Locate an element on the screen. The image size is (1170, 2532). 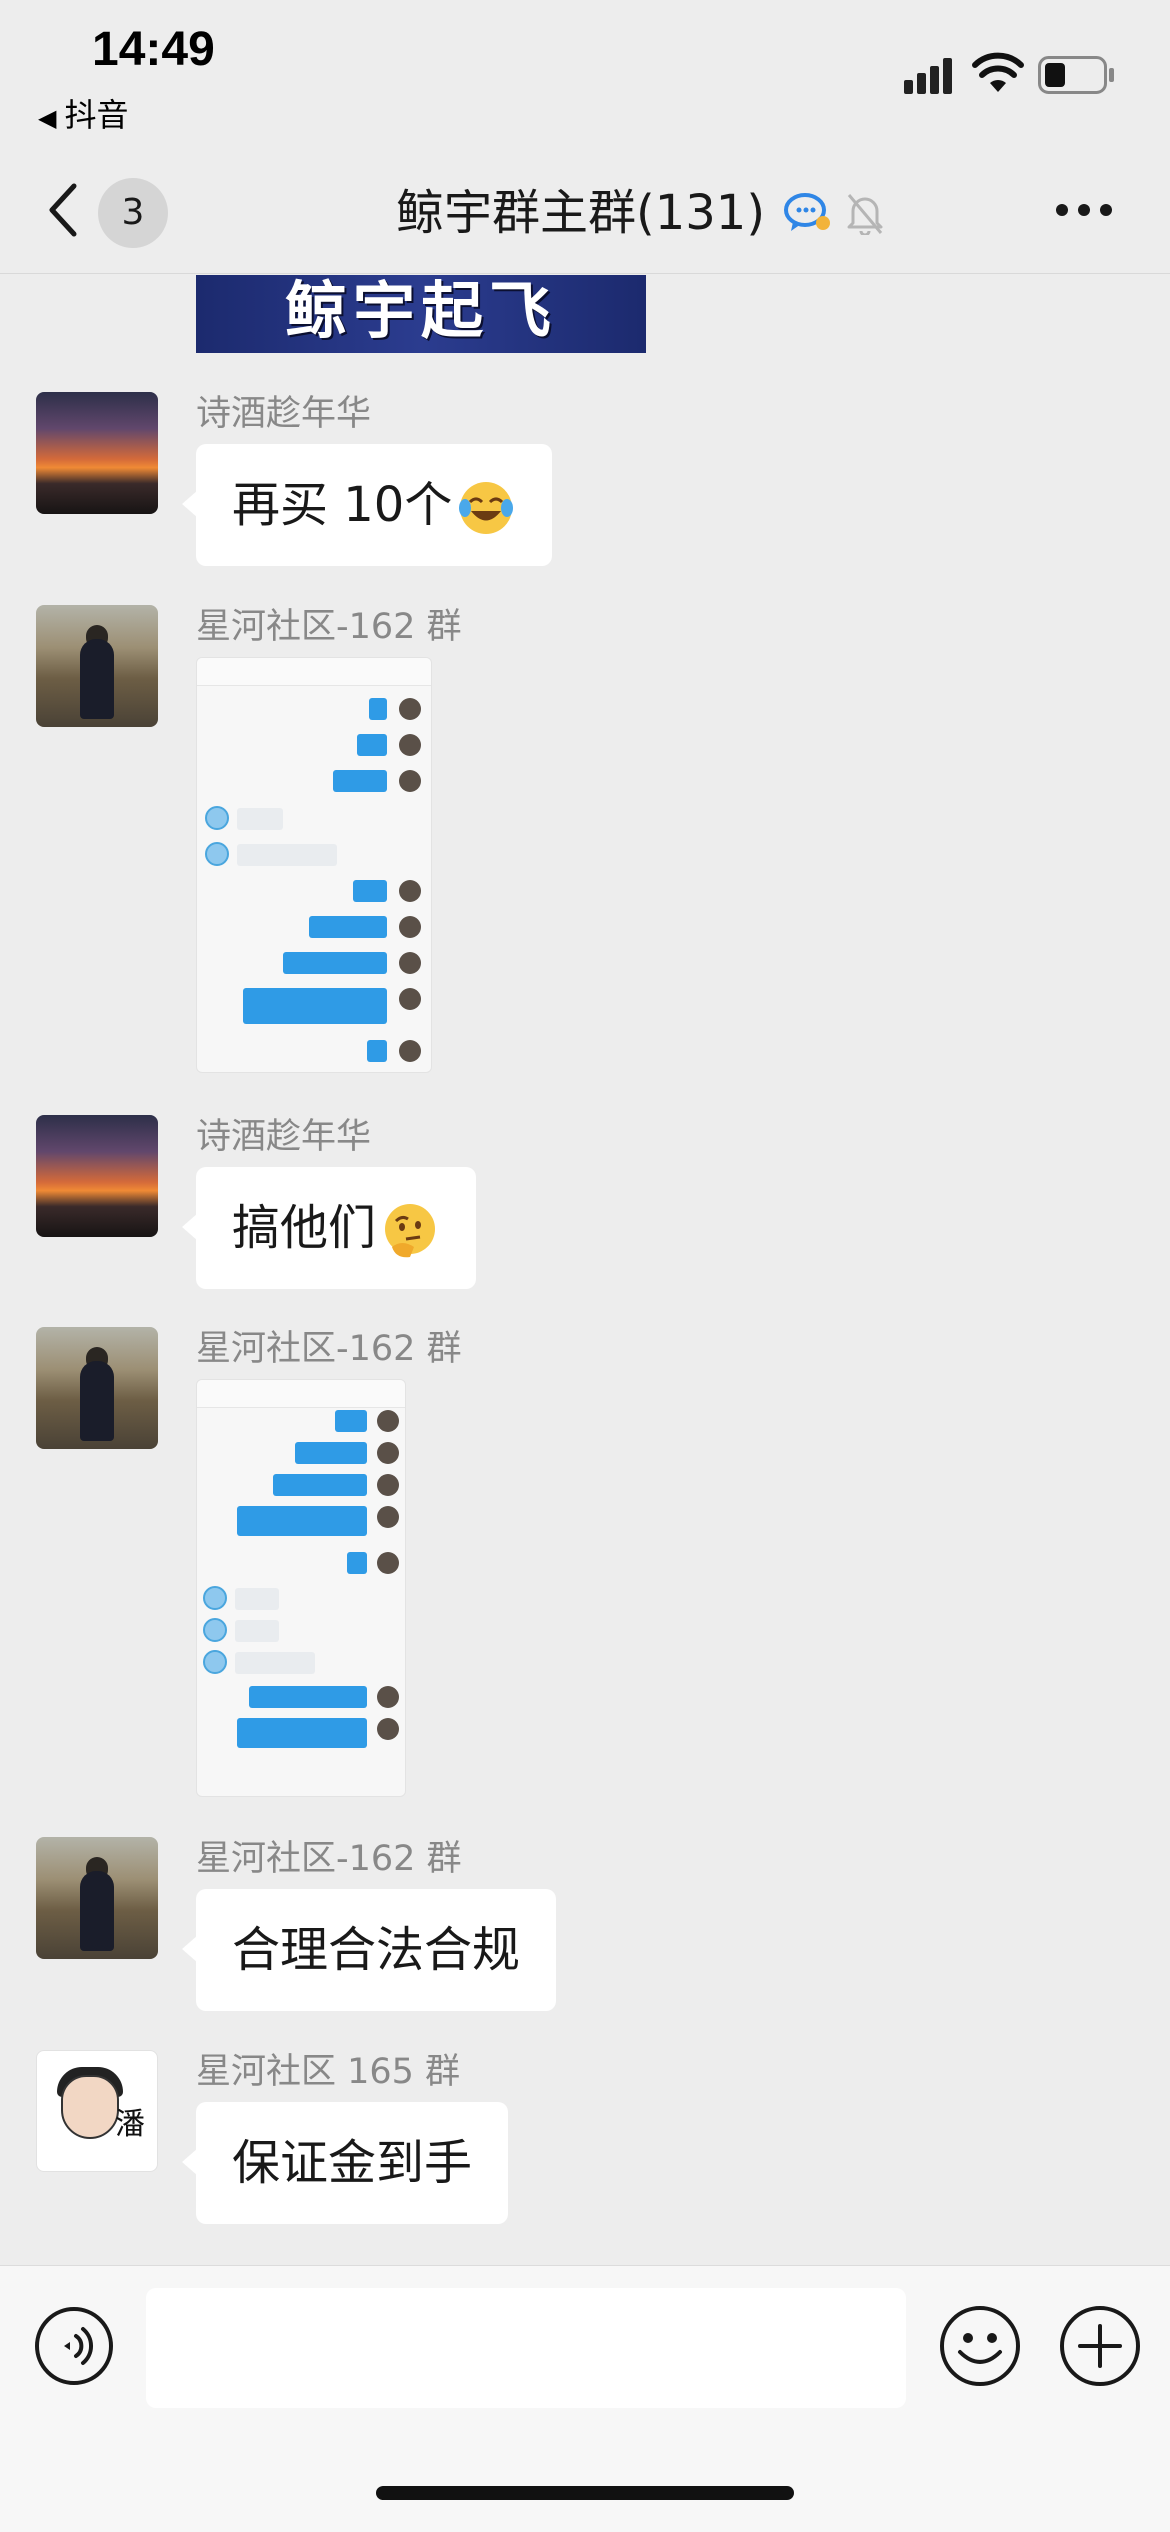
voice-input-icon is located at coordinates (74, 2346).